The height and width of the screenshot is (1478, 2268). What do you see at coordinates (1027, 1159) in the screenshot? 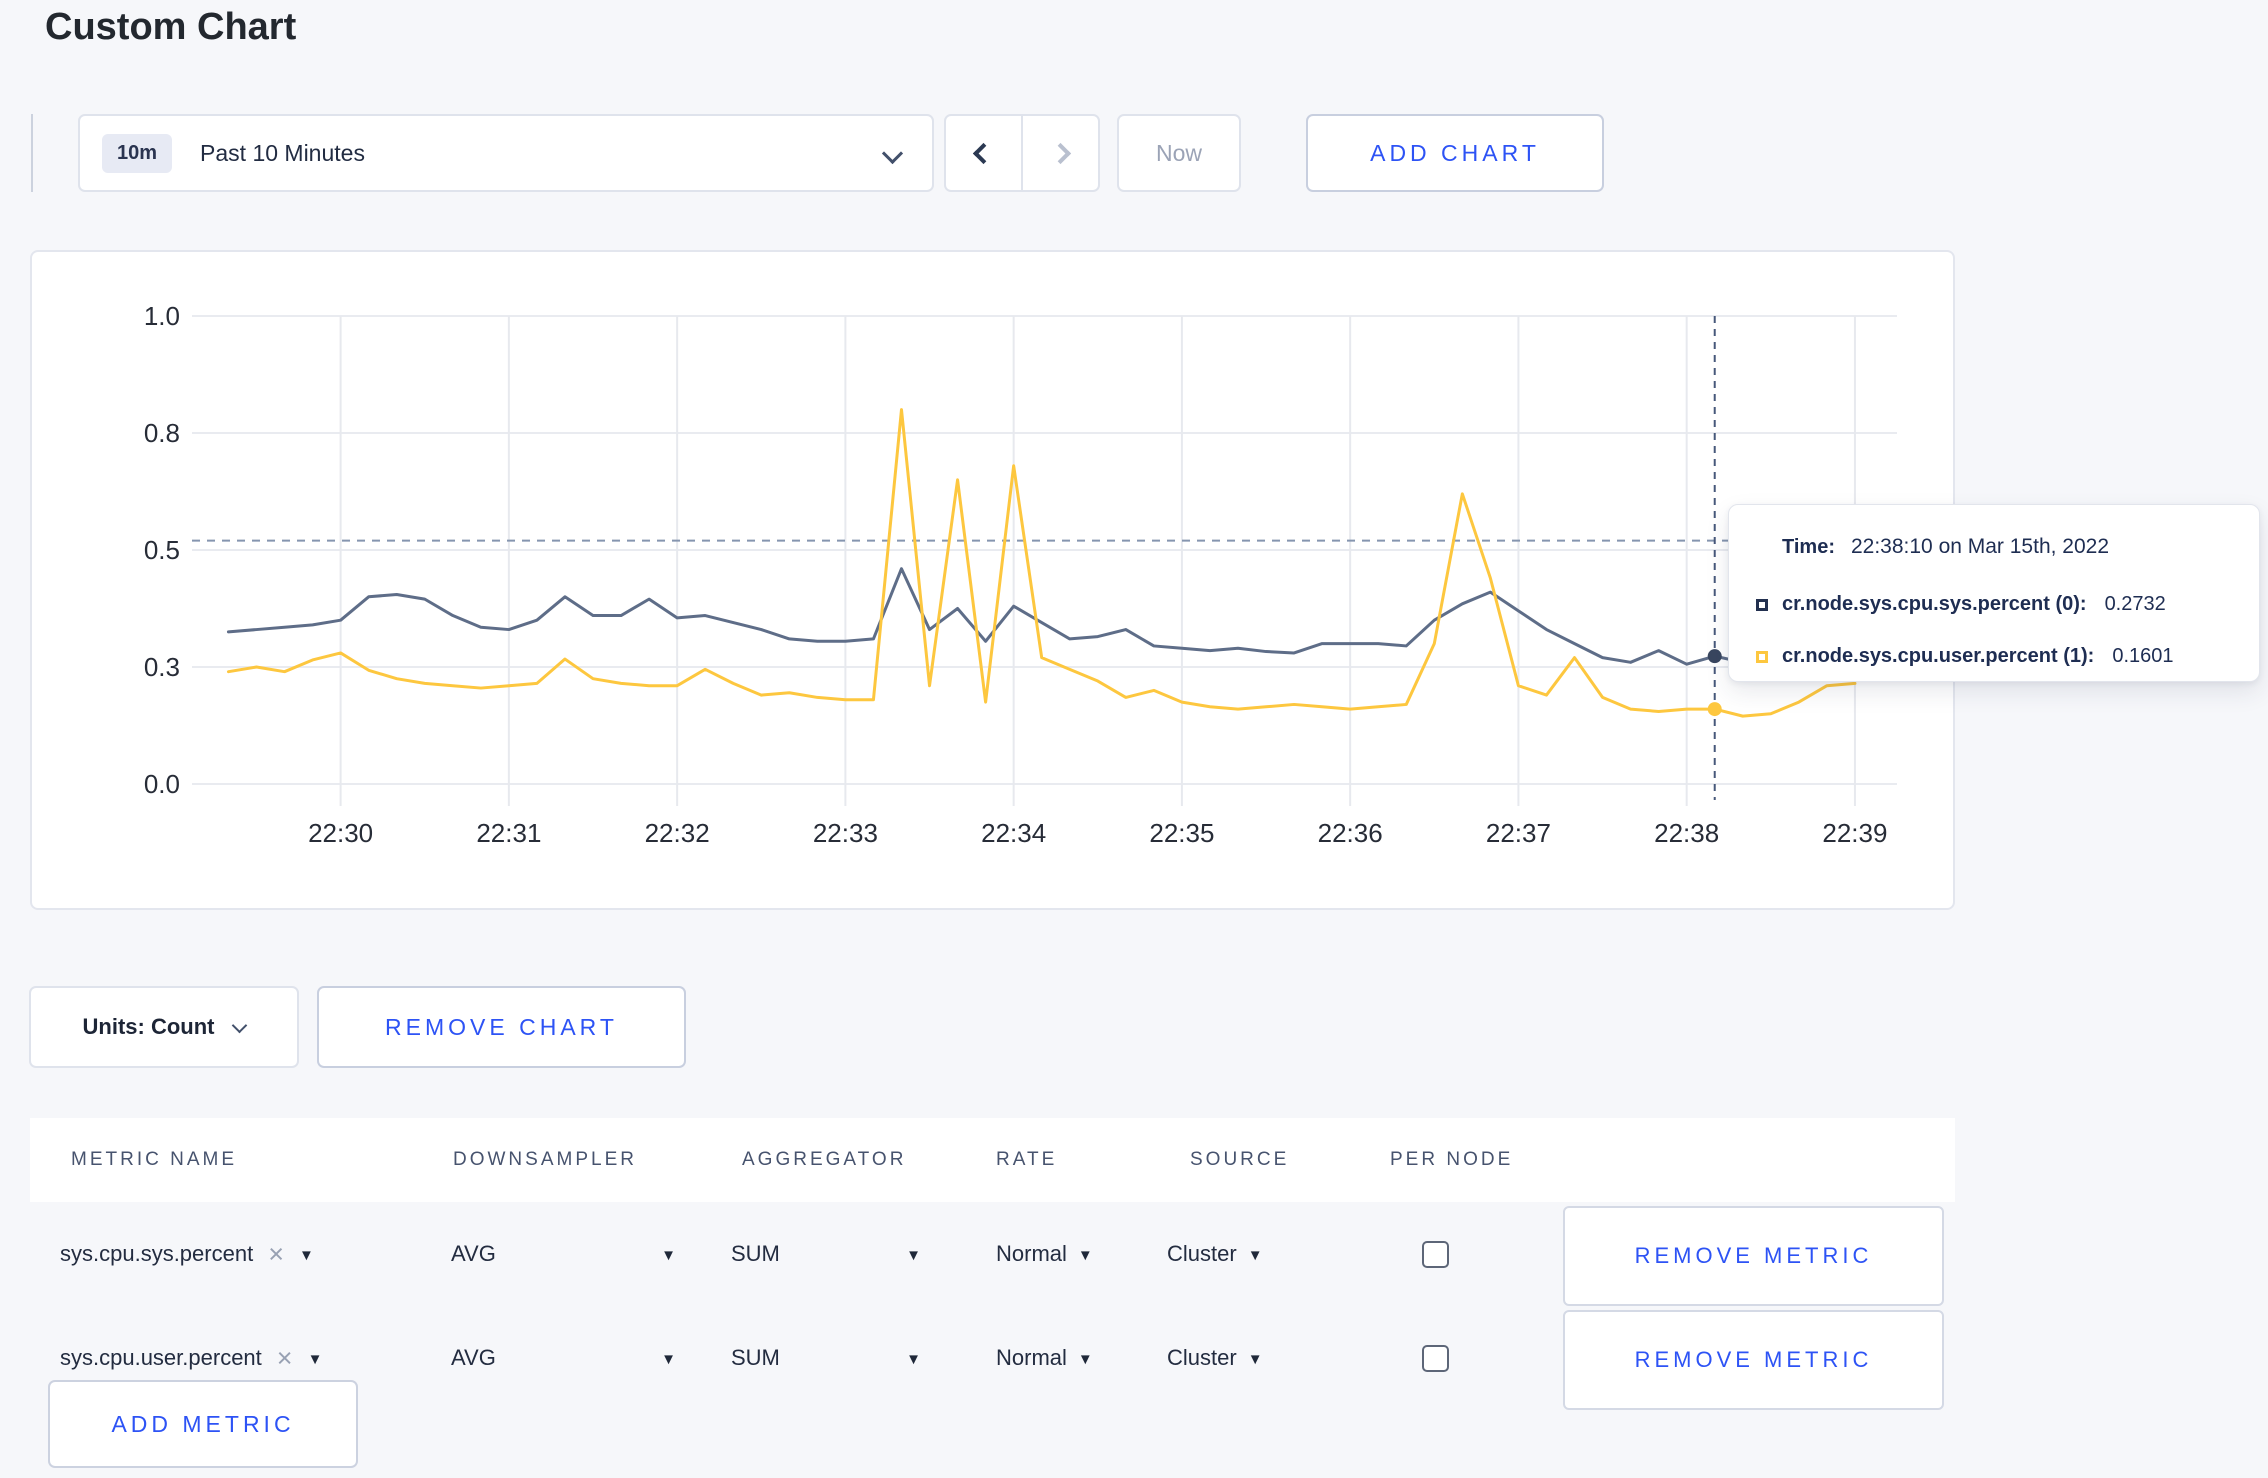
I see `column-header-rate: RATE` at bounding box center [1027, 1159].